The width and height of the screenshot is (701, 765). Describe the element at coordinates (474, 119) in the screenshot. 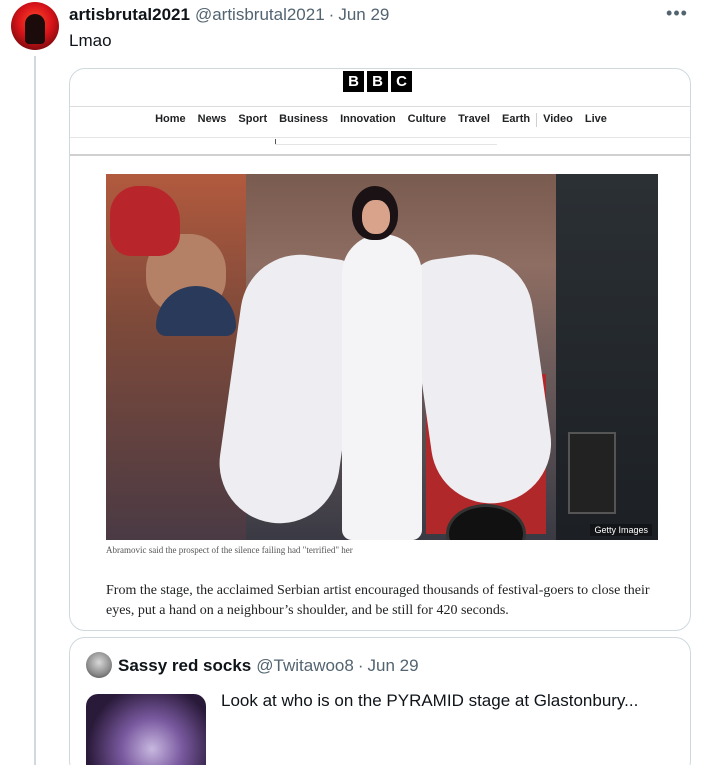

I see `nav-item-travel: Travel` at that location.